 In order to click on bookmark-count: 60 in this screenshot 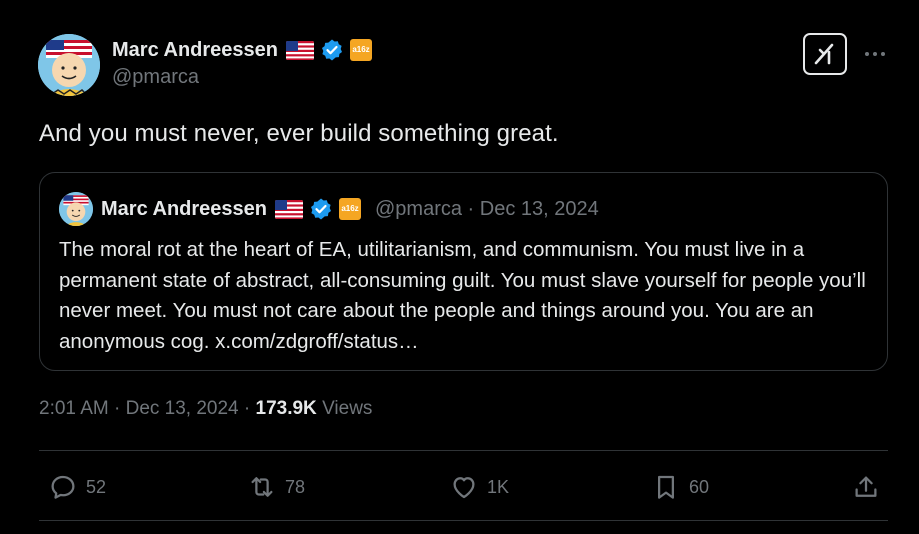, I will do `click(699, 486)`.